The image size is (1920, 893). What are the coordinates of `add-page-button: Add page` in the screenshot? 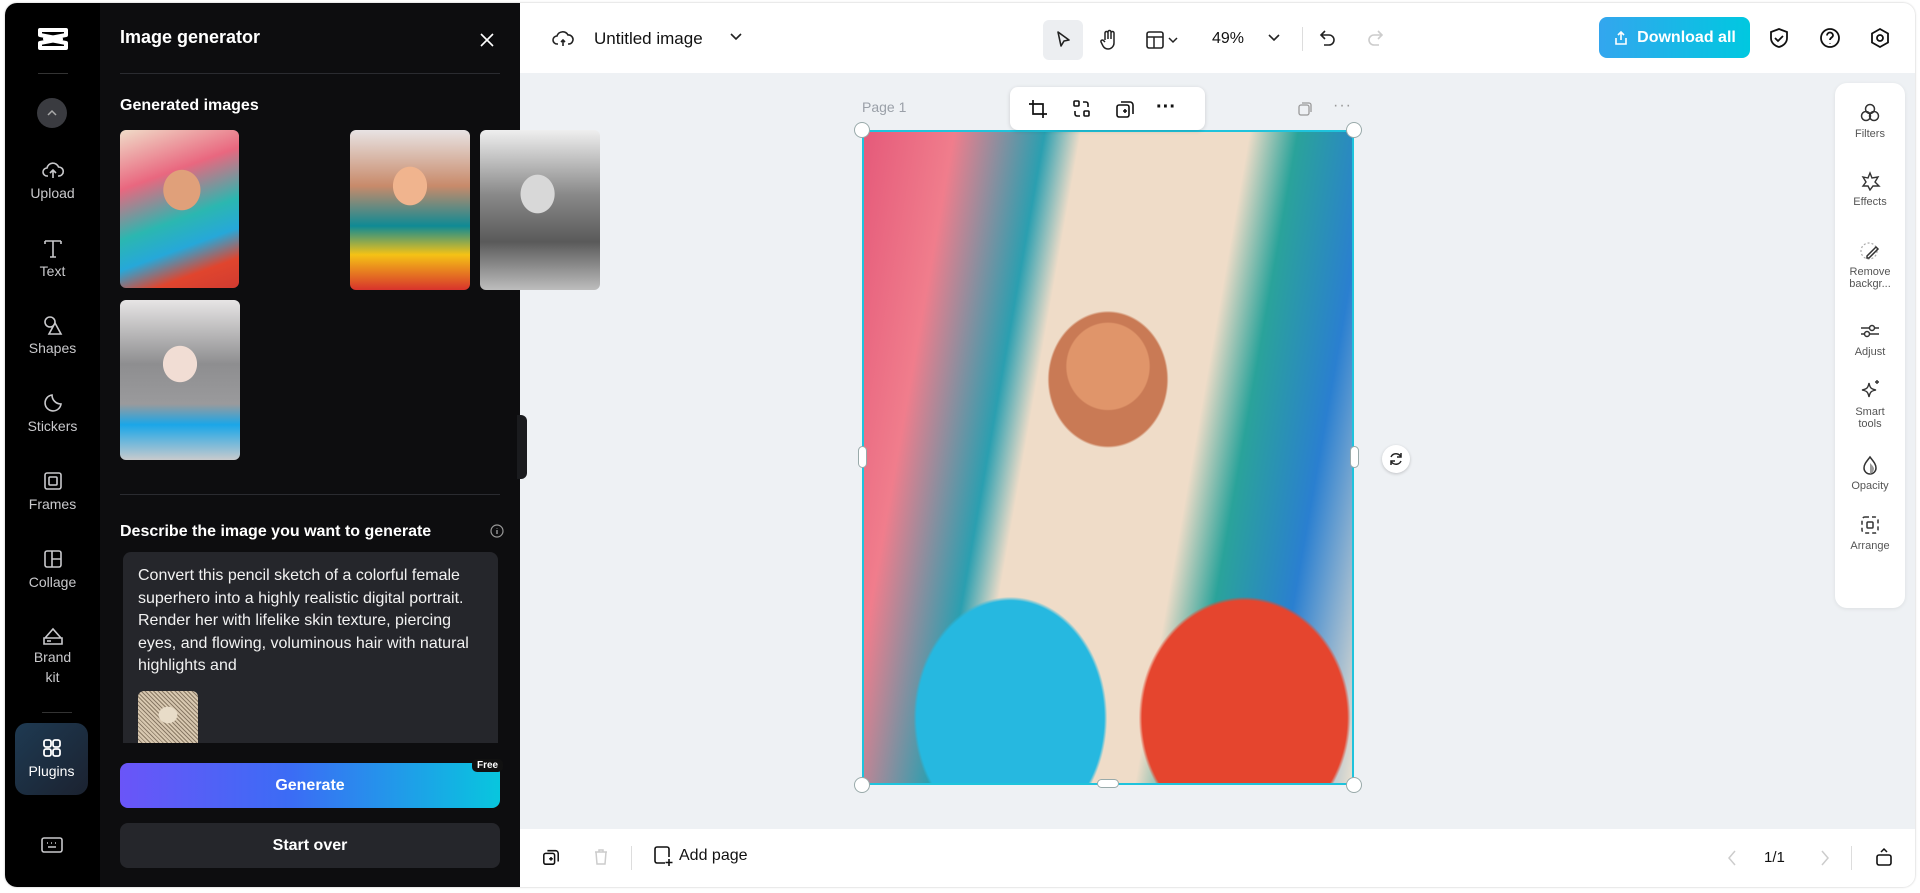 It's located at (700, 856).